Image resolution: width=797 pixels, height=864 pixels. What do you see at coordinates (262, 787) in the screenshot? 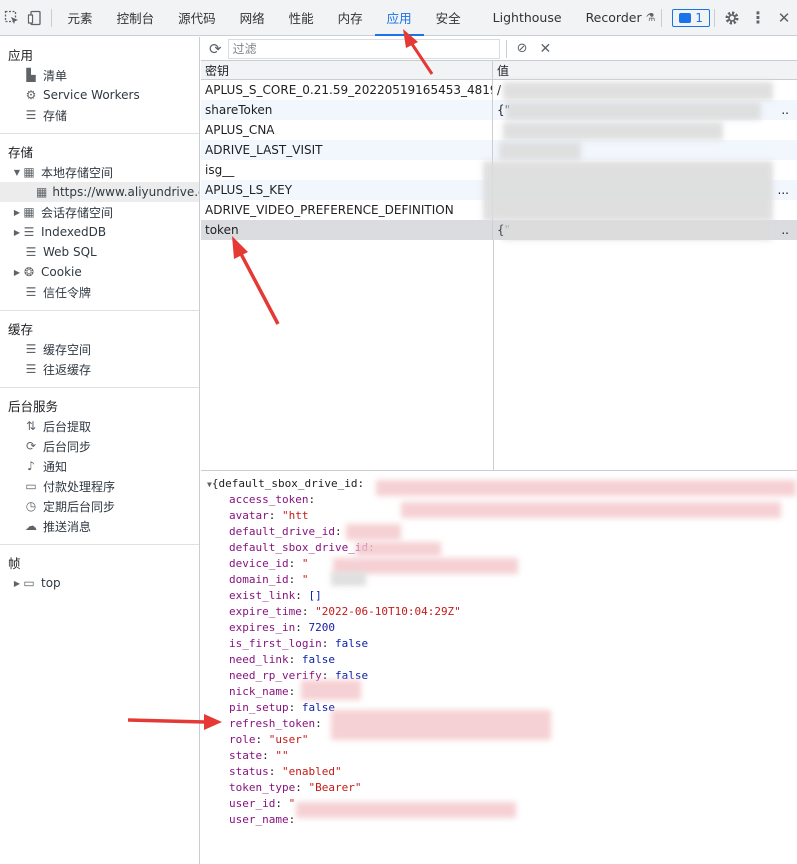
I see `json-key: token_type` at bounding box center [262, 787].